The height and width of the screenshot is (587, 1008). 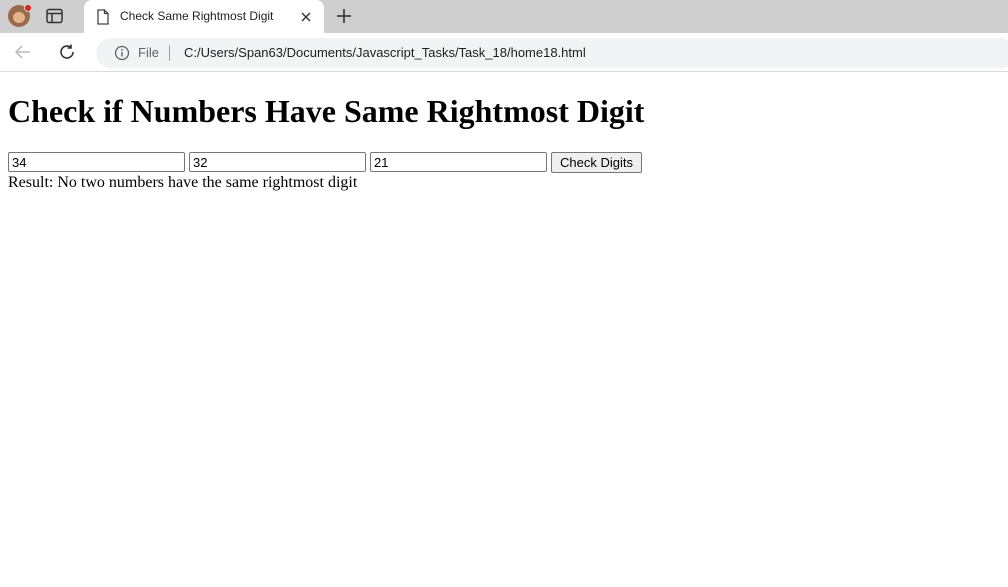 What do you see at coordinates (197, 16) in the screenshot?
I see `tab-title: Check Same Rightmost Digit` at bounding box center [197, 16].